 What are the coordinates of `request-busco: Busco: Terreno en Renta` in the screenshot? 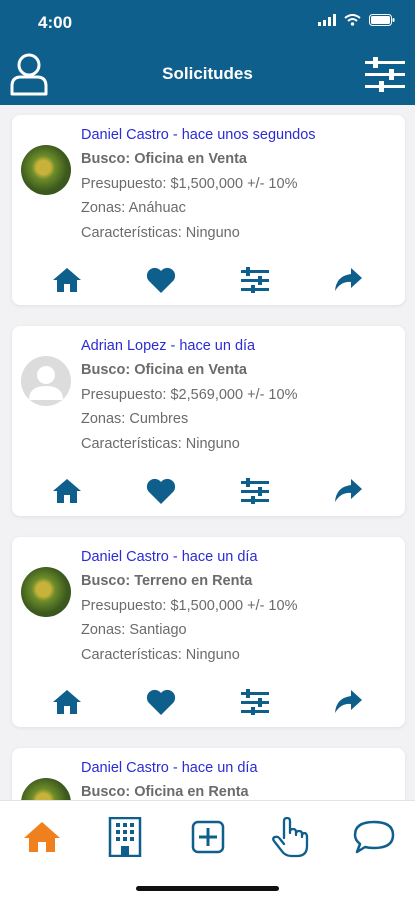 It's located at (239, 581).